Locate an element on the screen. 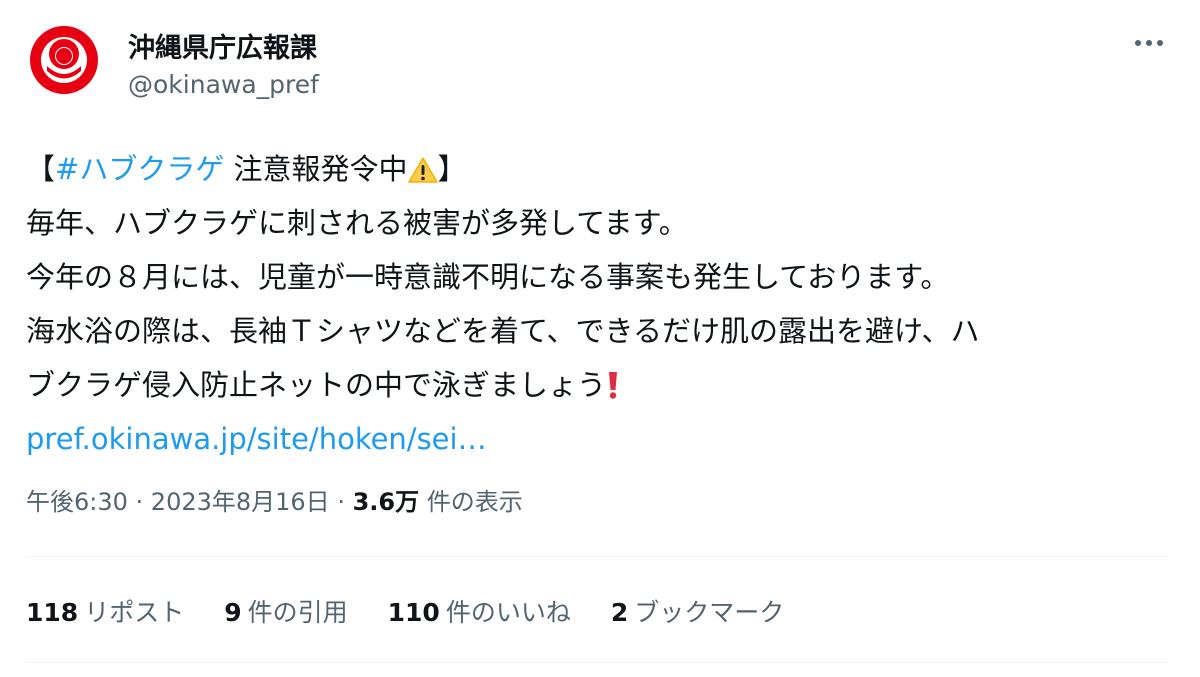 The height and width of the screenshot is (677, 1200). bracket-close: 】 is located at coordinates (452, 169).